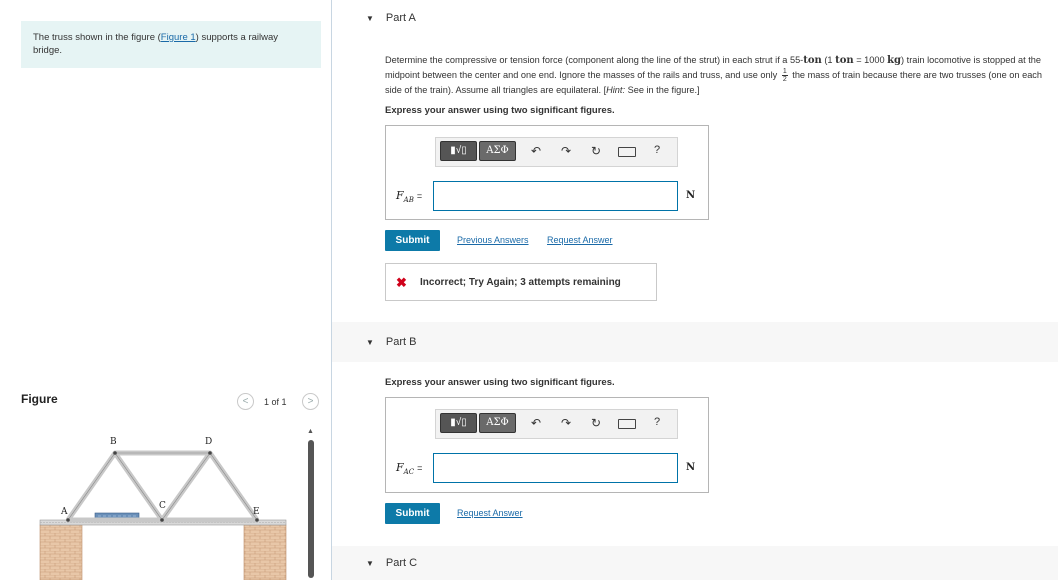 Image resolution: width=1058 pixels, height=580 pixels. Describe the element at coordinates (210, 453) in the screenshot. I see `joint-d` at that location.